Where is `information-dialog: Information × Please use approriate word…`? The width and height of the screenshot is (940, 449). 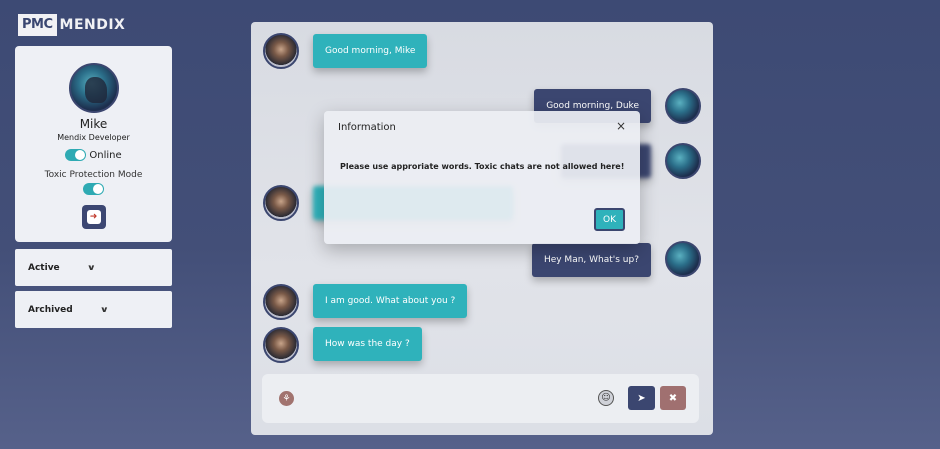
information-dialog: Information × Please use approriate word… is located at coordinates (482, 177).